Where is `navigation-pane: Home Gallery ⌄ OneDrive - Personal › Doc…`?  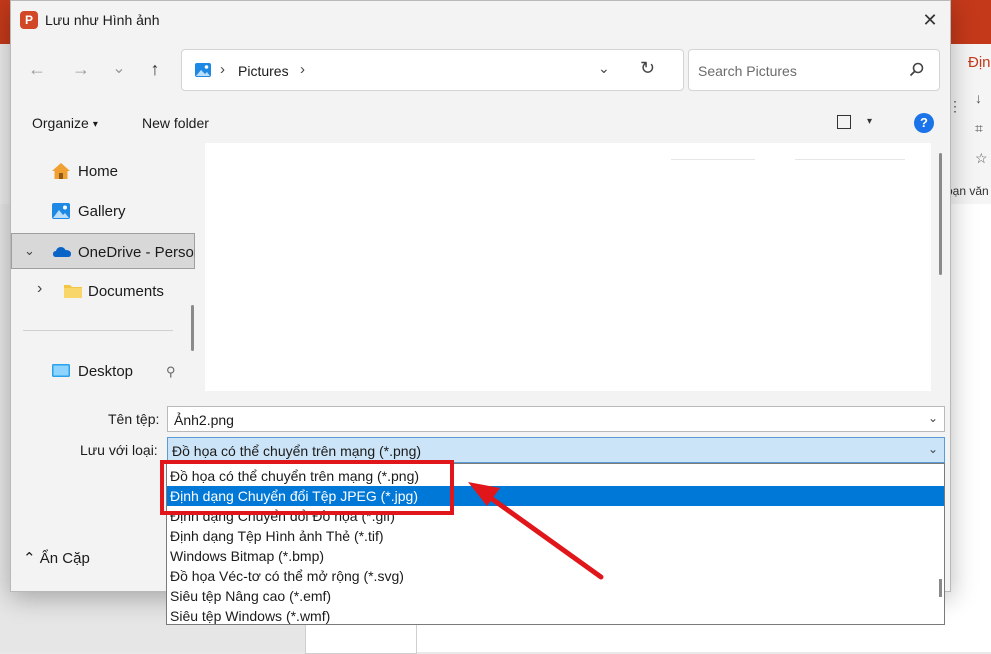 navigation-pane: Home Gallery ⌄ OneDrive - Personal › Doc… is located at coordinates (103, 267).